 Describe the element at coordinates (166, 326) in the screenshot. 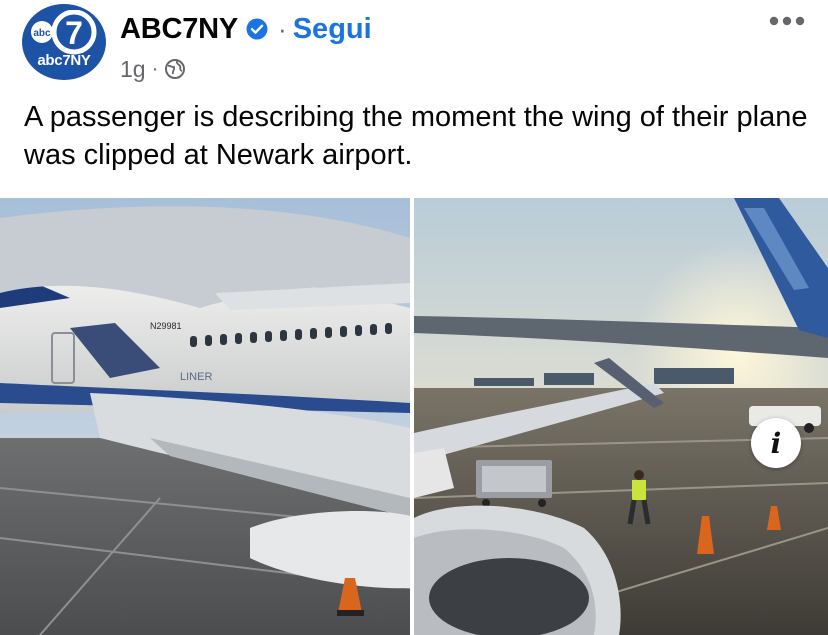

I see `svg-text: N29981` at that location.